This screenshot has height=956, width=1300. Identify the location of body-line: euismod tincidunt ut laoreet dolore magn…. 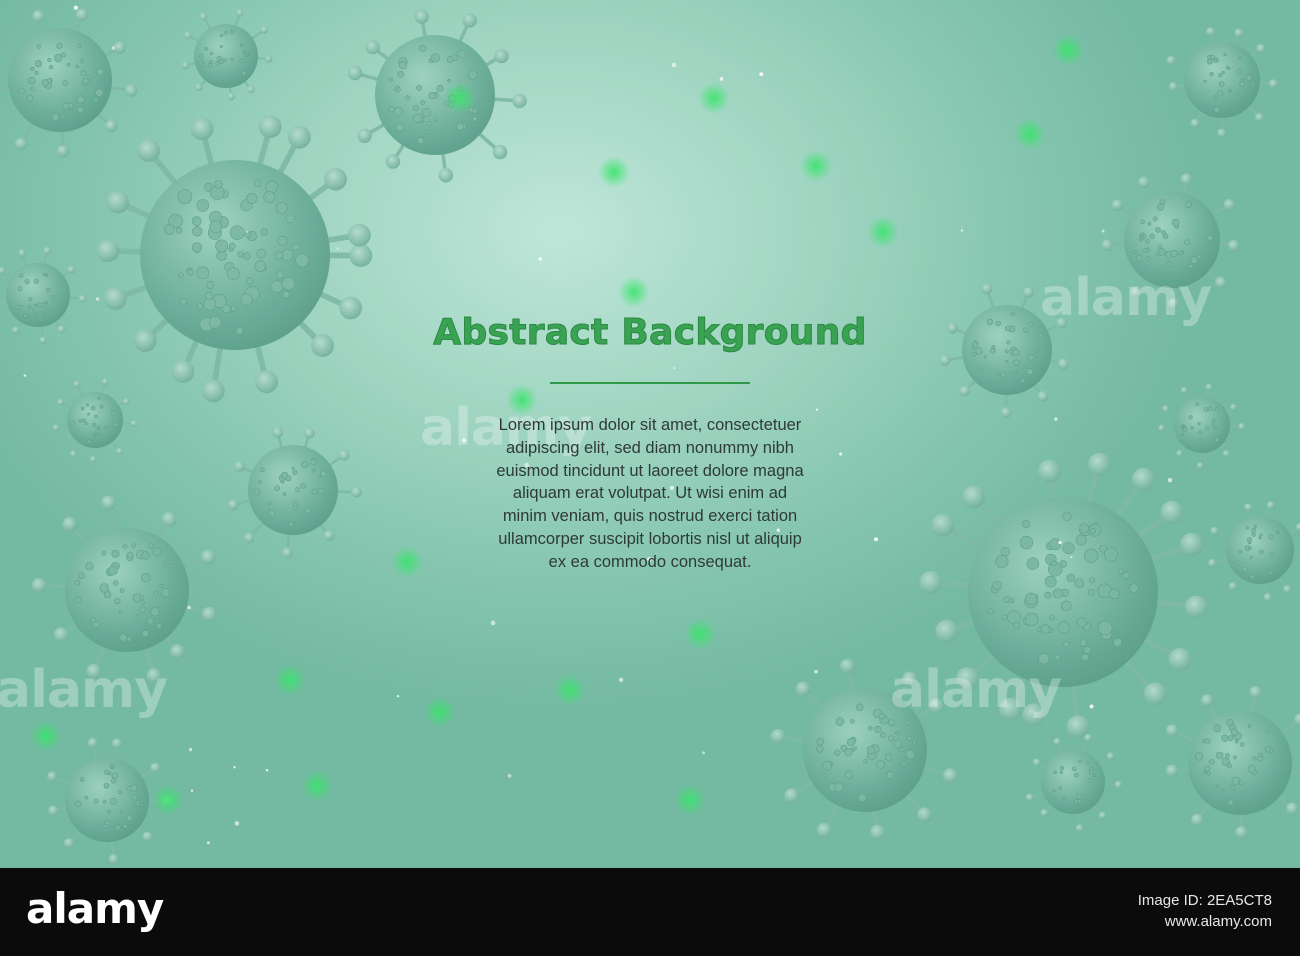
(650, 470).